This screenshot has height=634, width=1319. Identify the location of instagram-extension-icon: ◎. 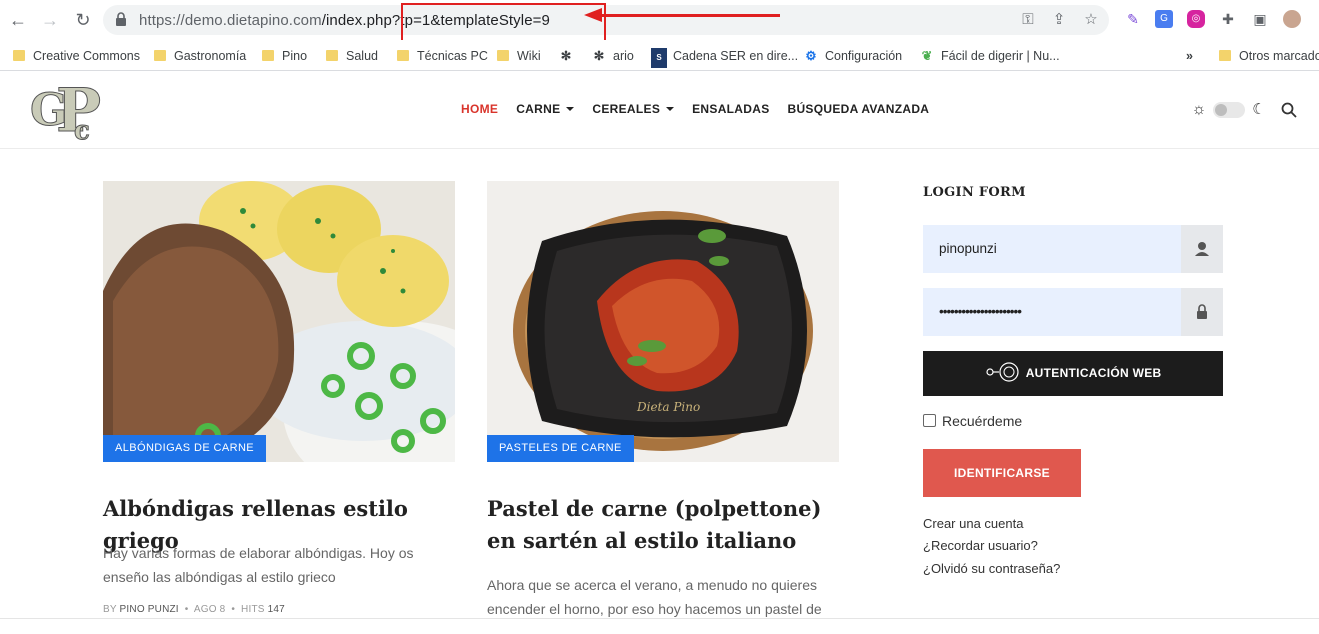
(1196, 19).